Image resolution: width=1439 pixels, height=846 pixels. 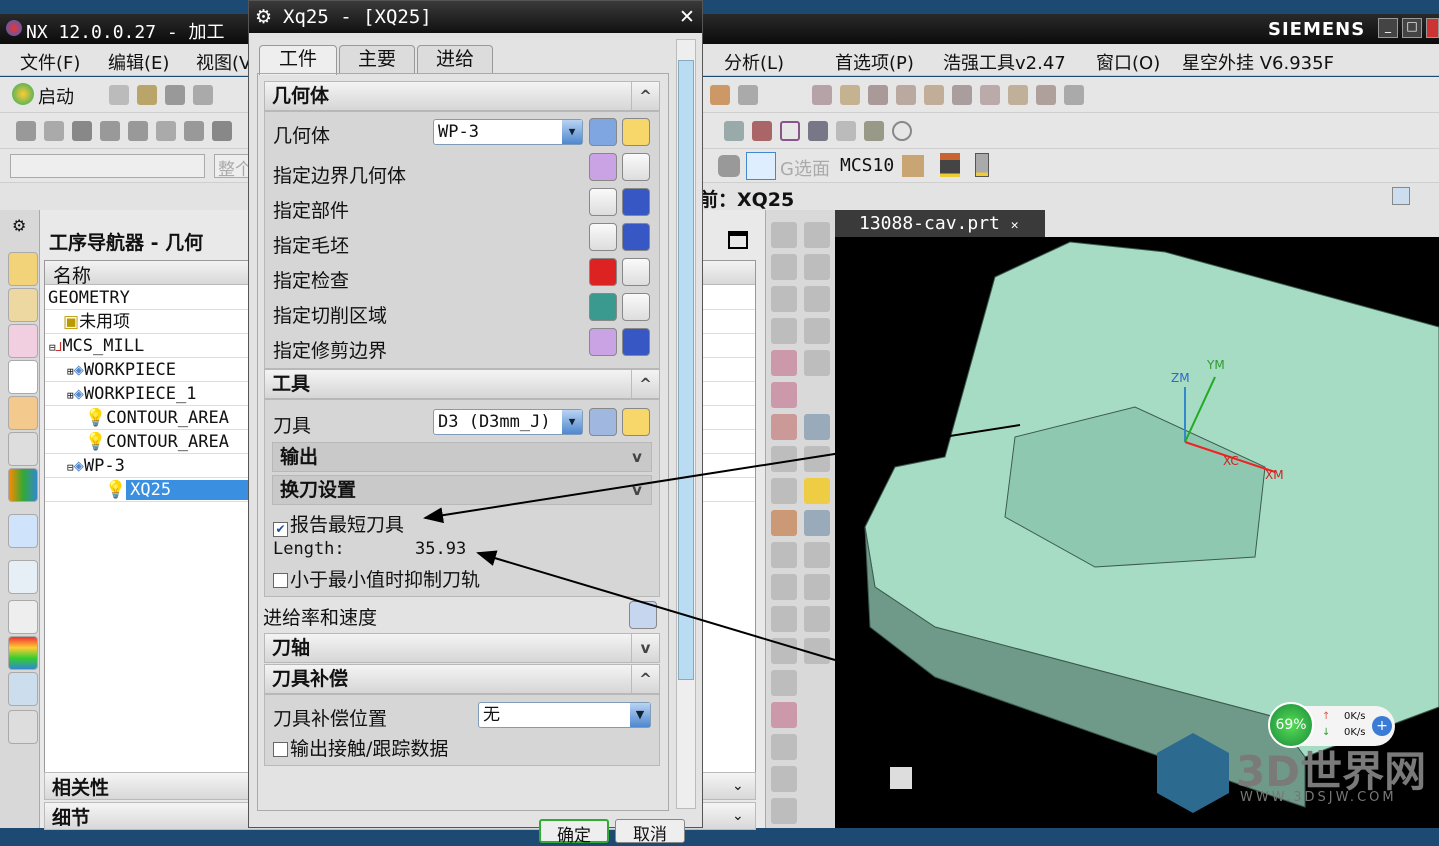 I want to click on comp-position-select: 无 ▼, so click(x=564, y=715).